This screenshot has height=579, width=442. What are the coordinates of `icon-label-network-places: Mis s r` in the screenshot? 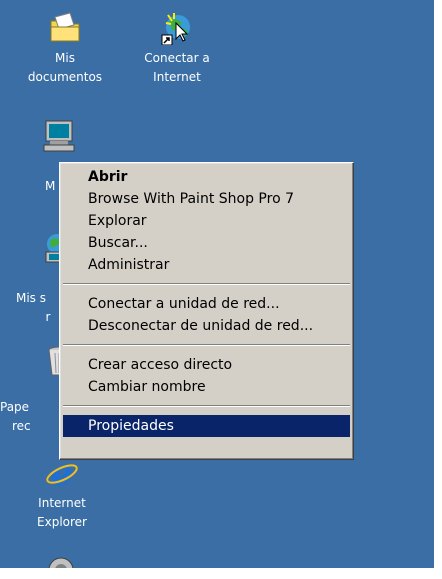 It's located at (31, 308).